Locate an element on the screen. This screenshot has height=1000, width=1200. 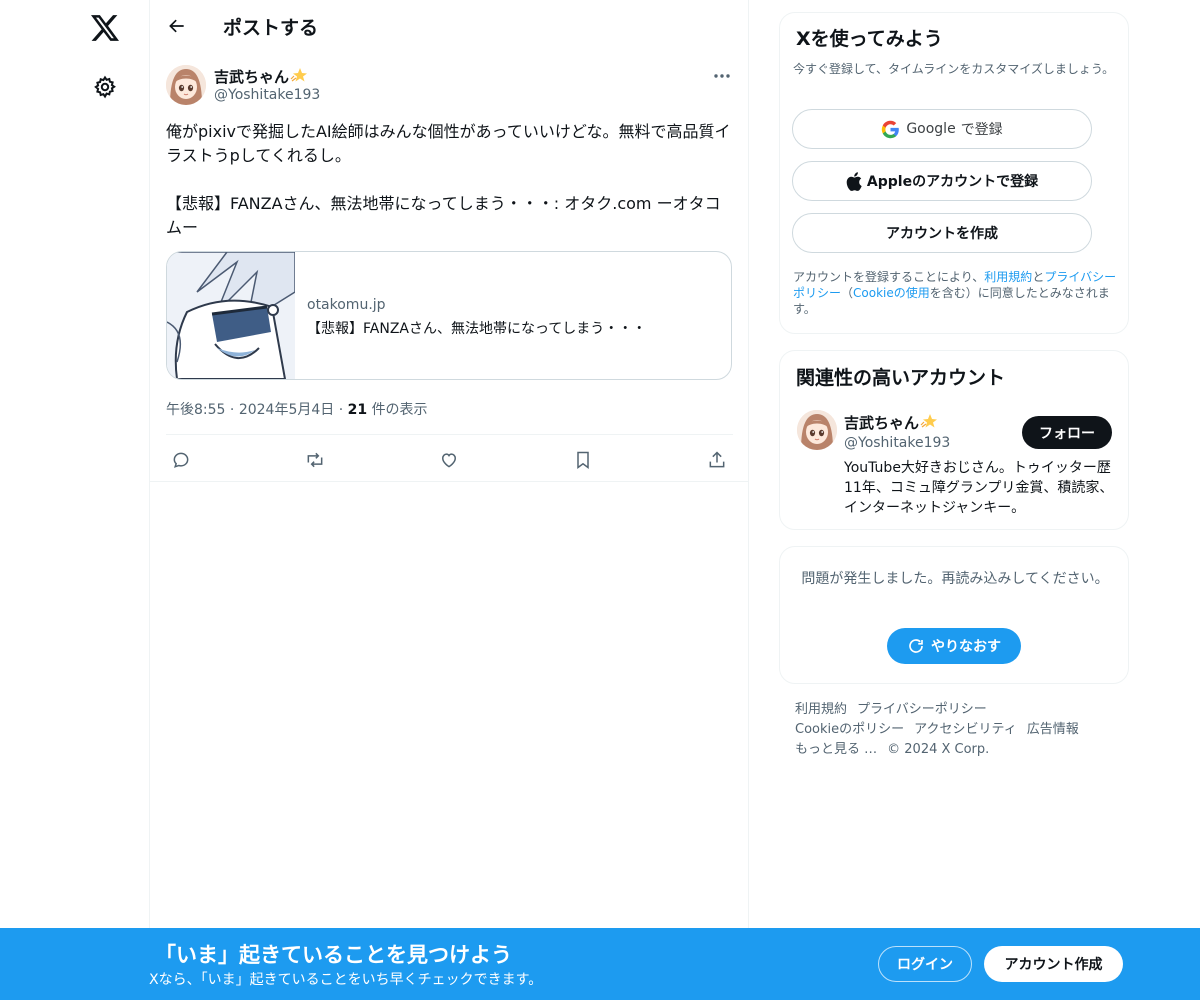
footer-accessibility-link: アクセシビリティ is located at coordinates (965, 729).